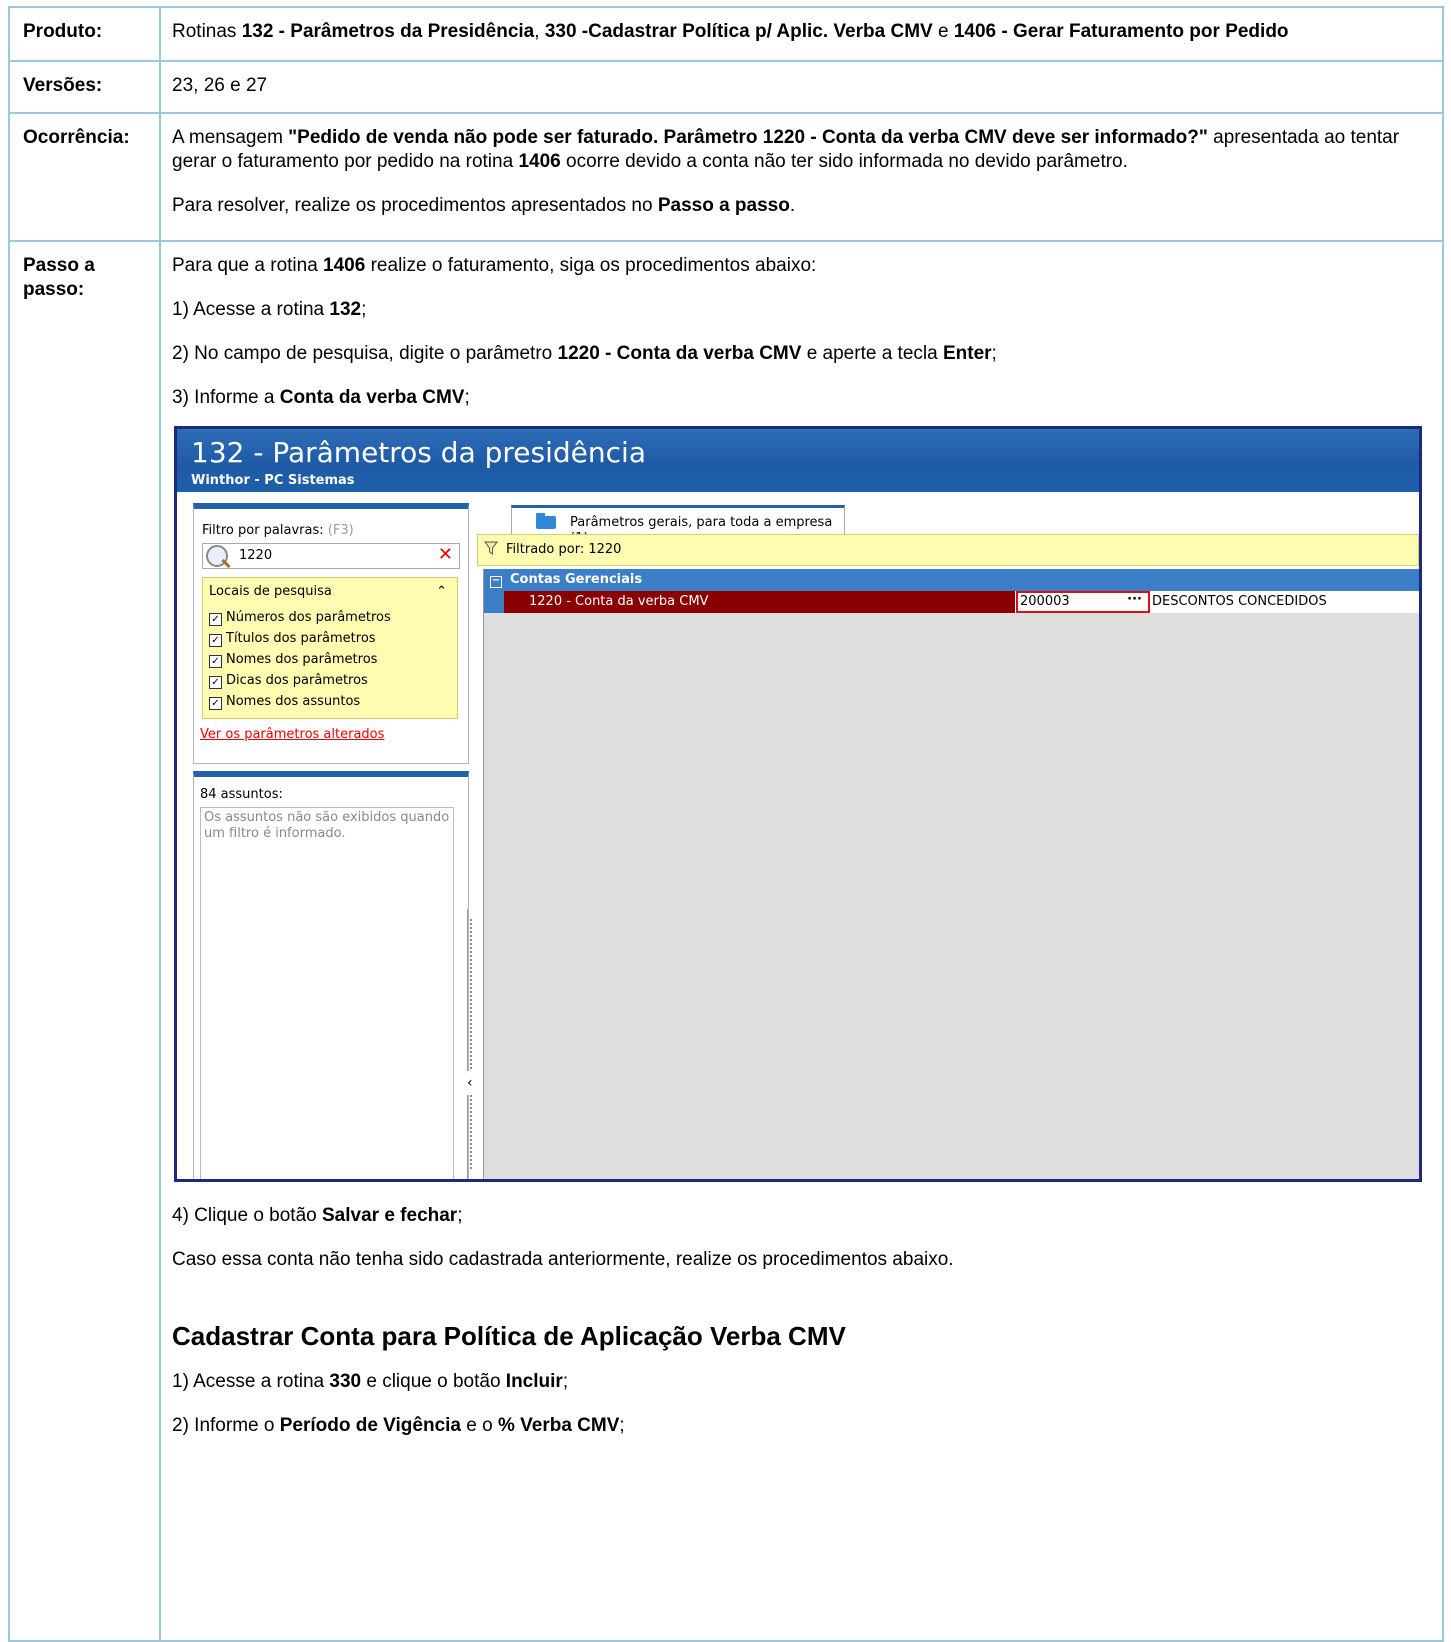 The width and height of the screenshot is (1451, 1642). Describe the element at coordinates (948, 550) in the screenshot. I see `filter-status-bar: Filtrado por: 1220` at that location.